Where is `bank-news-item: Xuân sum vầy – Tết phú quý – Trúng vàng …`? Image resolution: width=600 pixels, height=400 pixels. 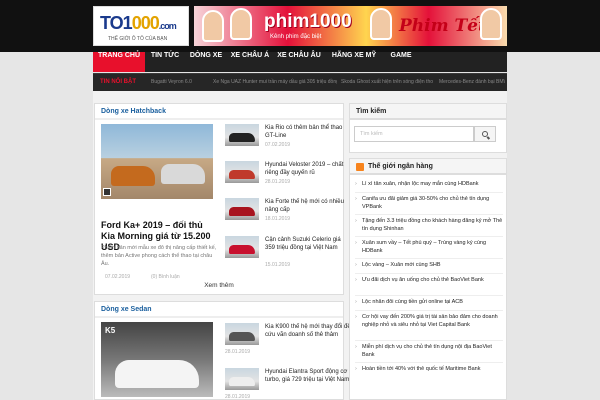
bank-news-item: Xuân sum vầy – Tết phú quý – Trúng vàng … is located at coordinates (429, 247).